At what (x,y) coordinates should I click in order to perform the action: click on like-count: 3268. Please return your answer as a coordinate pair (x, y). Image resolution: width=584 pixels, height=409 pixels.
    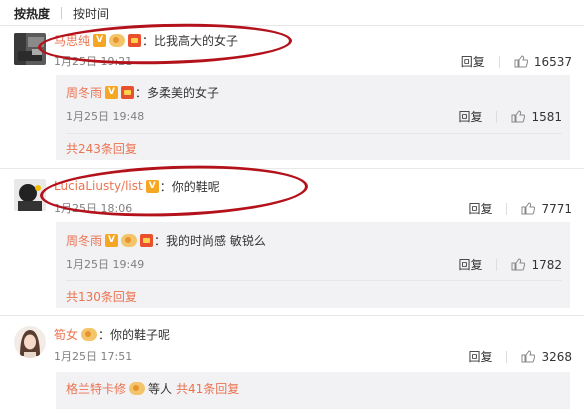
    Looking at the image, I should click on (556, 356).